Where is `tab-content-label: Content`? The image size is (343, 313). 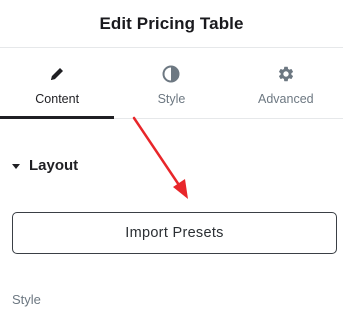 tab-content-label: Content is located at coordinates (57, 99).